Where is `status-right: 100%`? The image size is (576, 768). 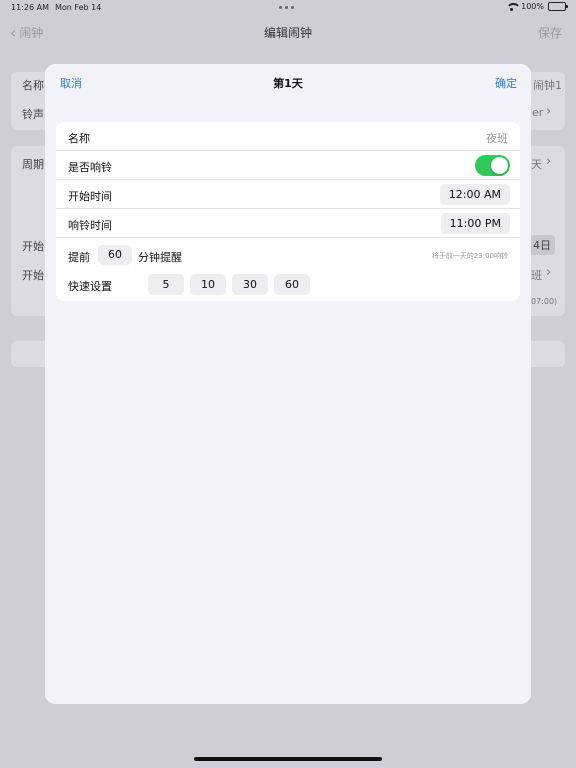
status-right: 100% is located at coordinates (537, 6).